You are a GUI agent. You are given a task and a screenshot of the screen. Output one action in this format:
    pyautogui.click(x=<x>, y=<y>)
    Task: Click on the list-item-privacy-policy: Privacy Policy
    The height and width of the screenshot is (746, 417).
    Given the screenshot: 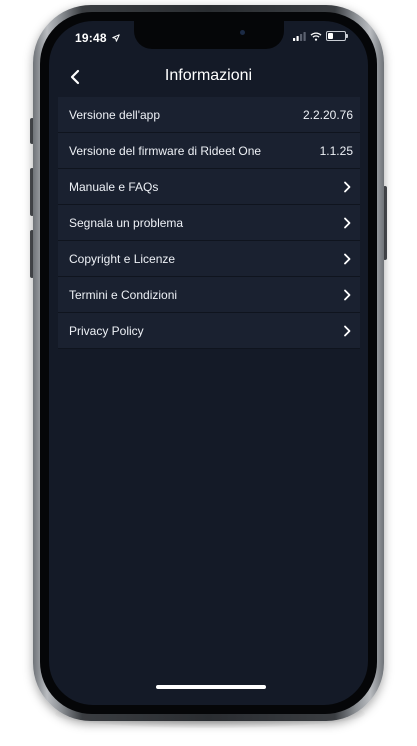 What is the action you would take?
    pyautogui.click(x=209, y=331)
    